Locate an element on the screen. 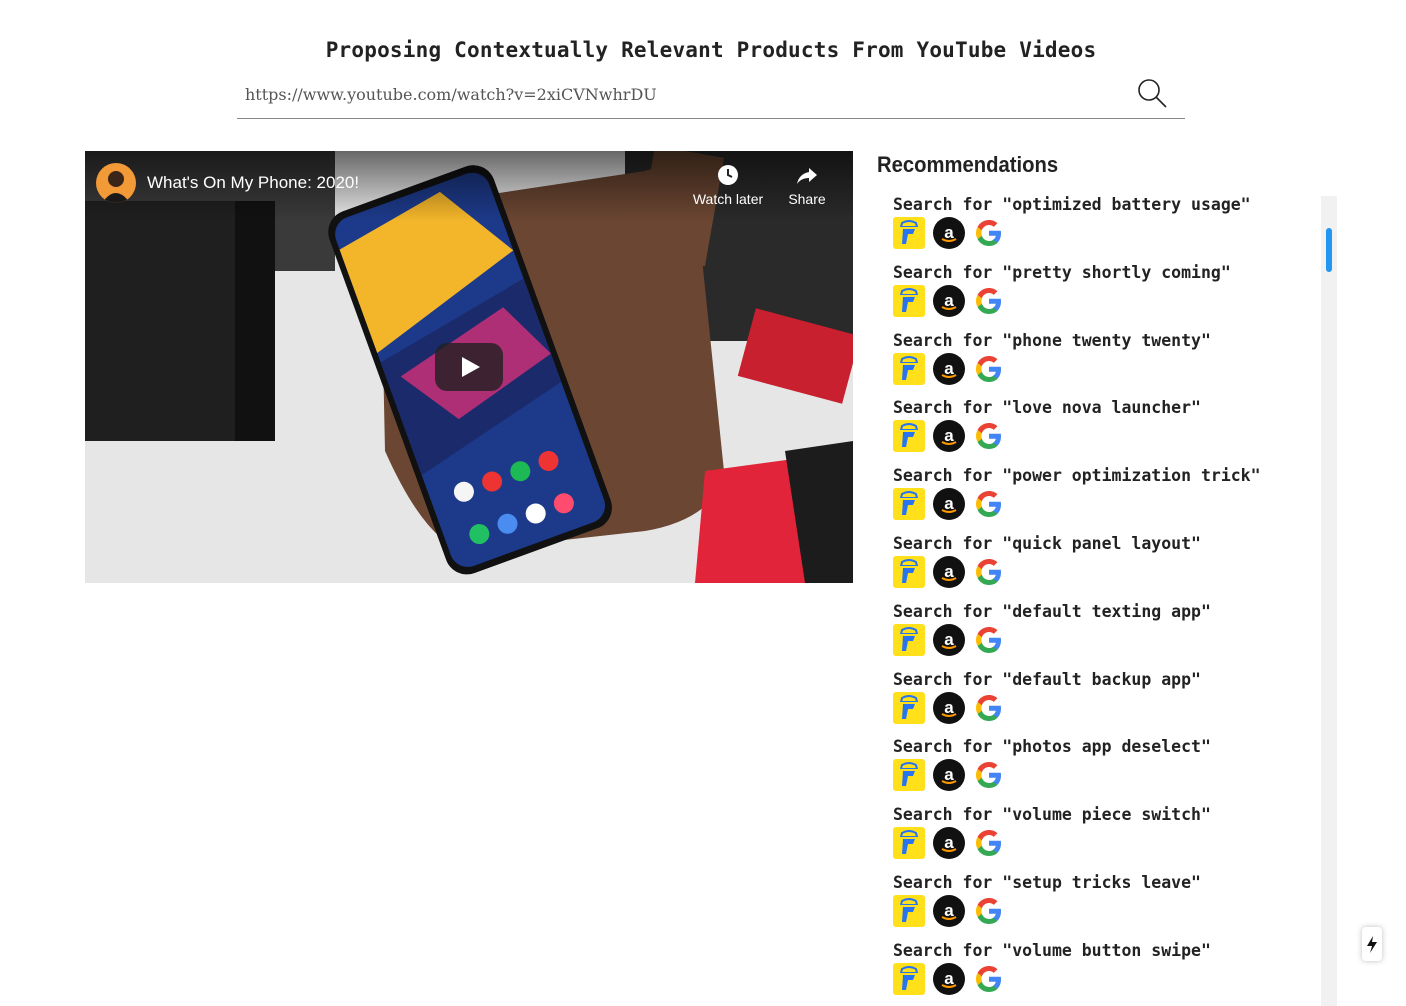 The image size is (1406, 1006). scrollbar-thumb is located at coordinates (1329, 250).